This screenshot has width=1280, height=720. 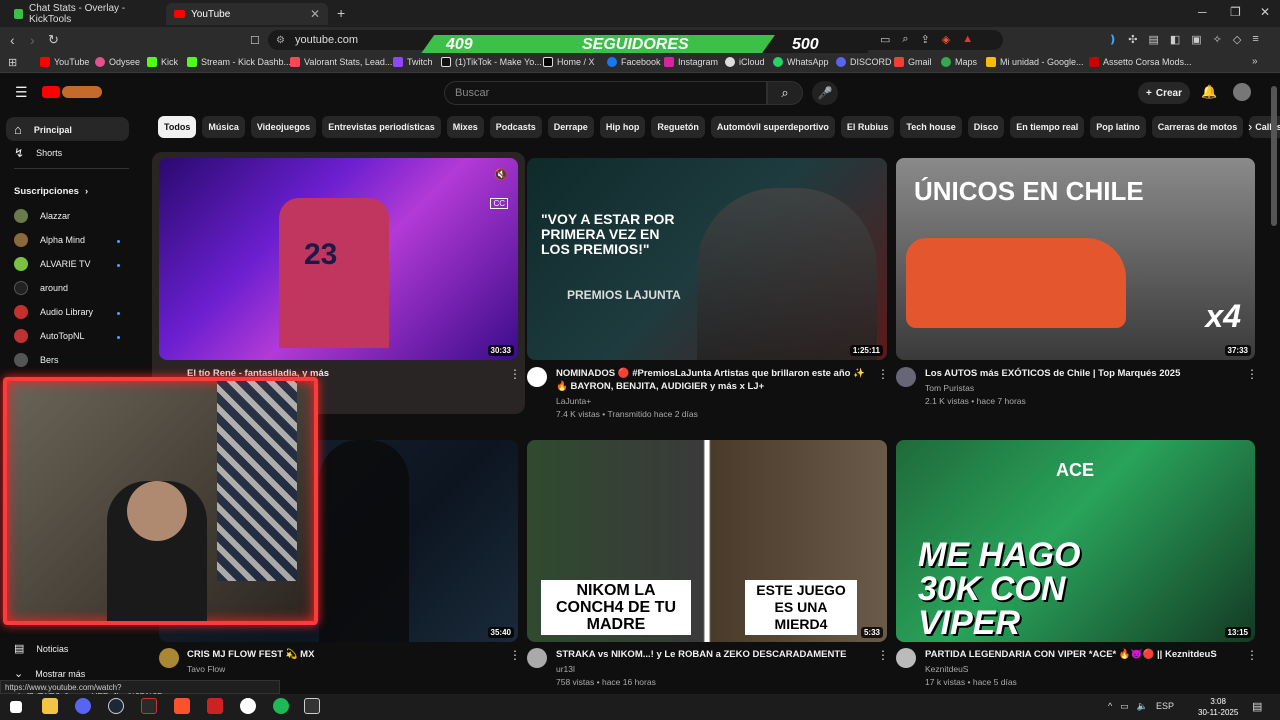 What do you see at coordinates (745, 62) in the screenshot?
I see `bookmark-icloud: iCloud` at bounding box center [745, 62].